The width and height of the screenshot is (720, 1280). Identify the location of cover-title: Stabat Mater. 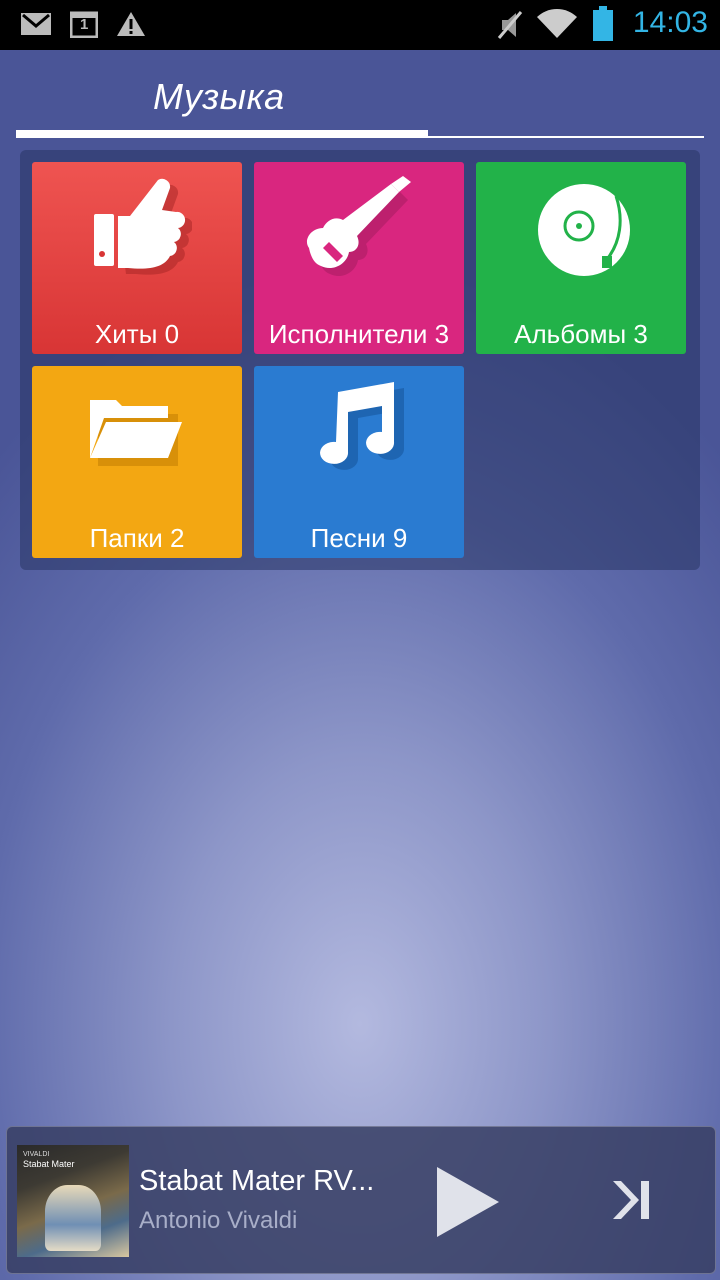
(49, 1164).